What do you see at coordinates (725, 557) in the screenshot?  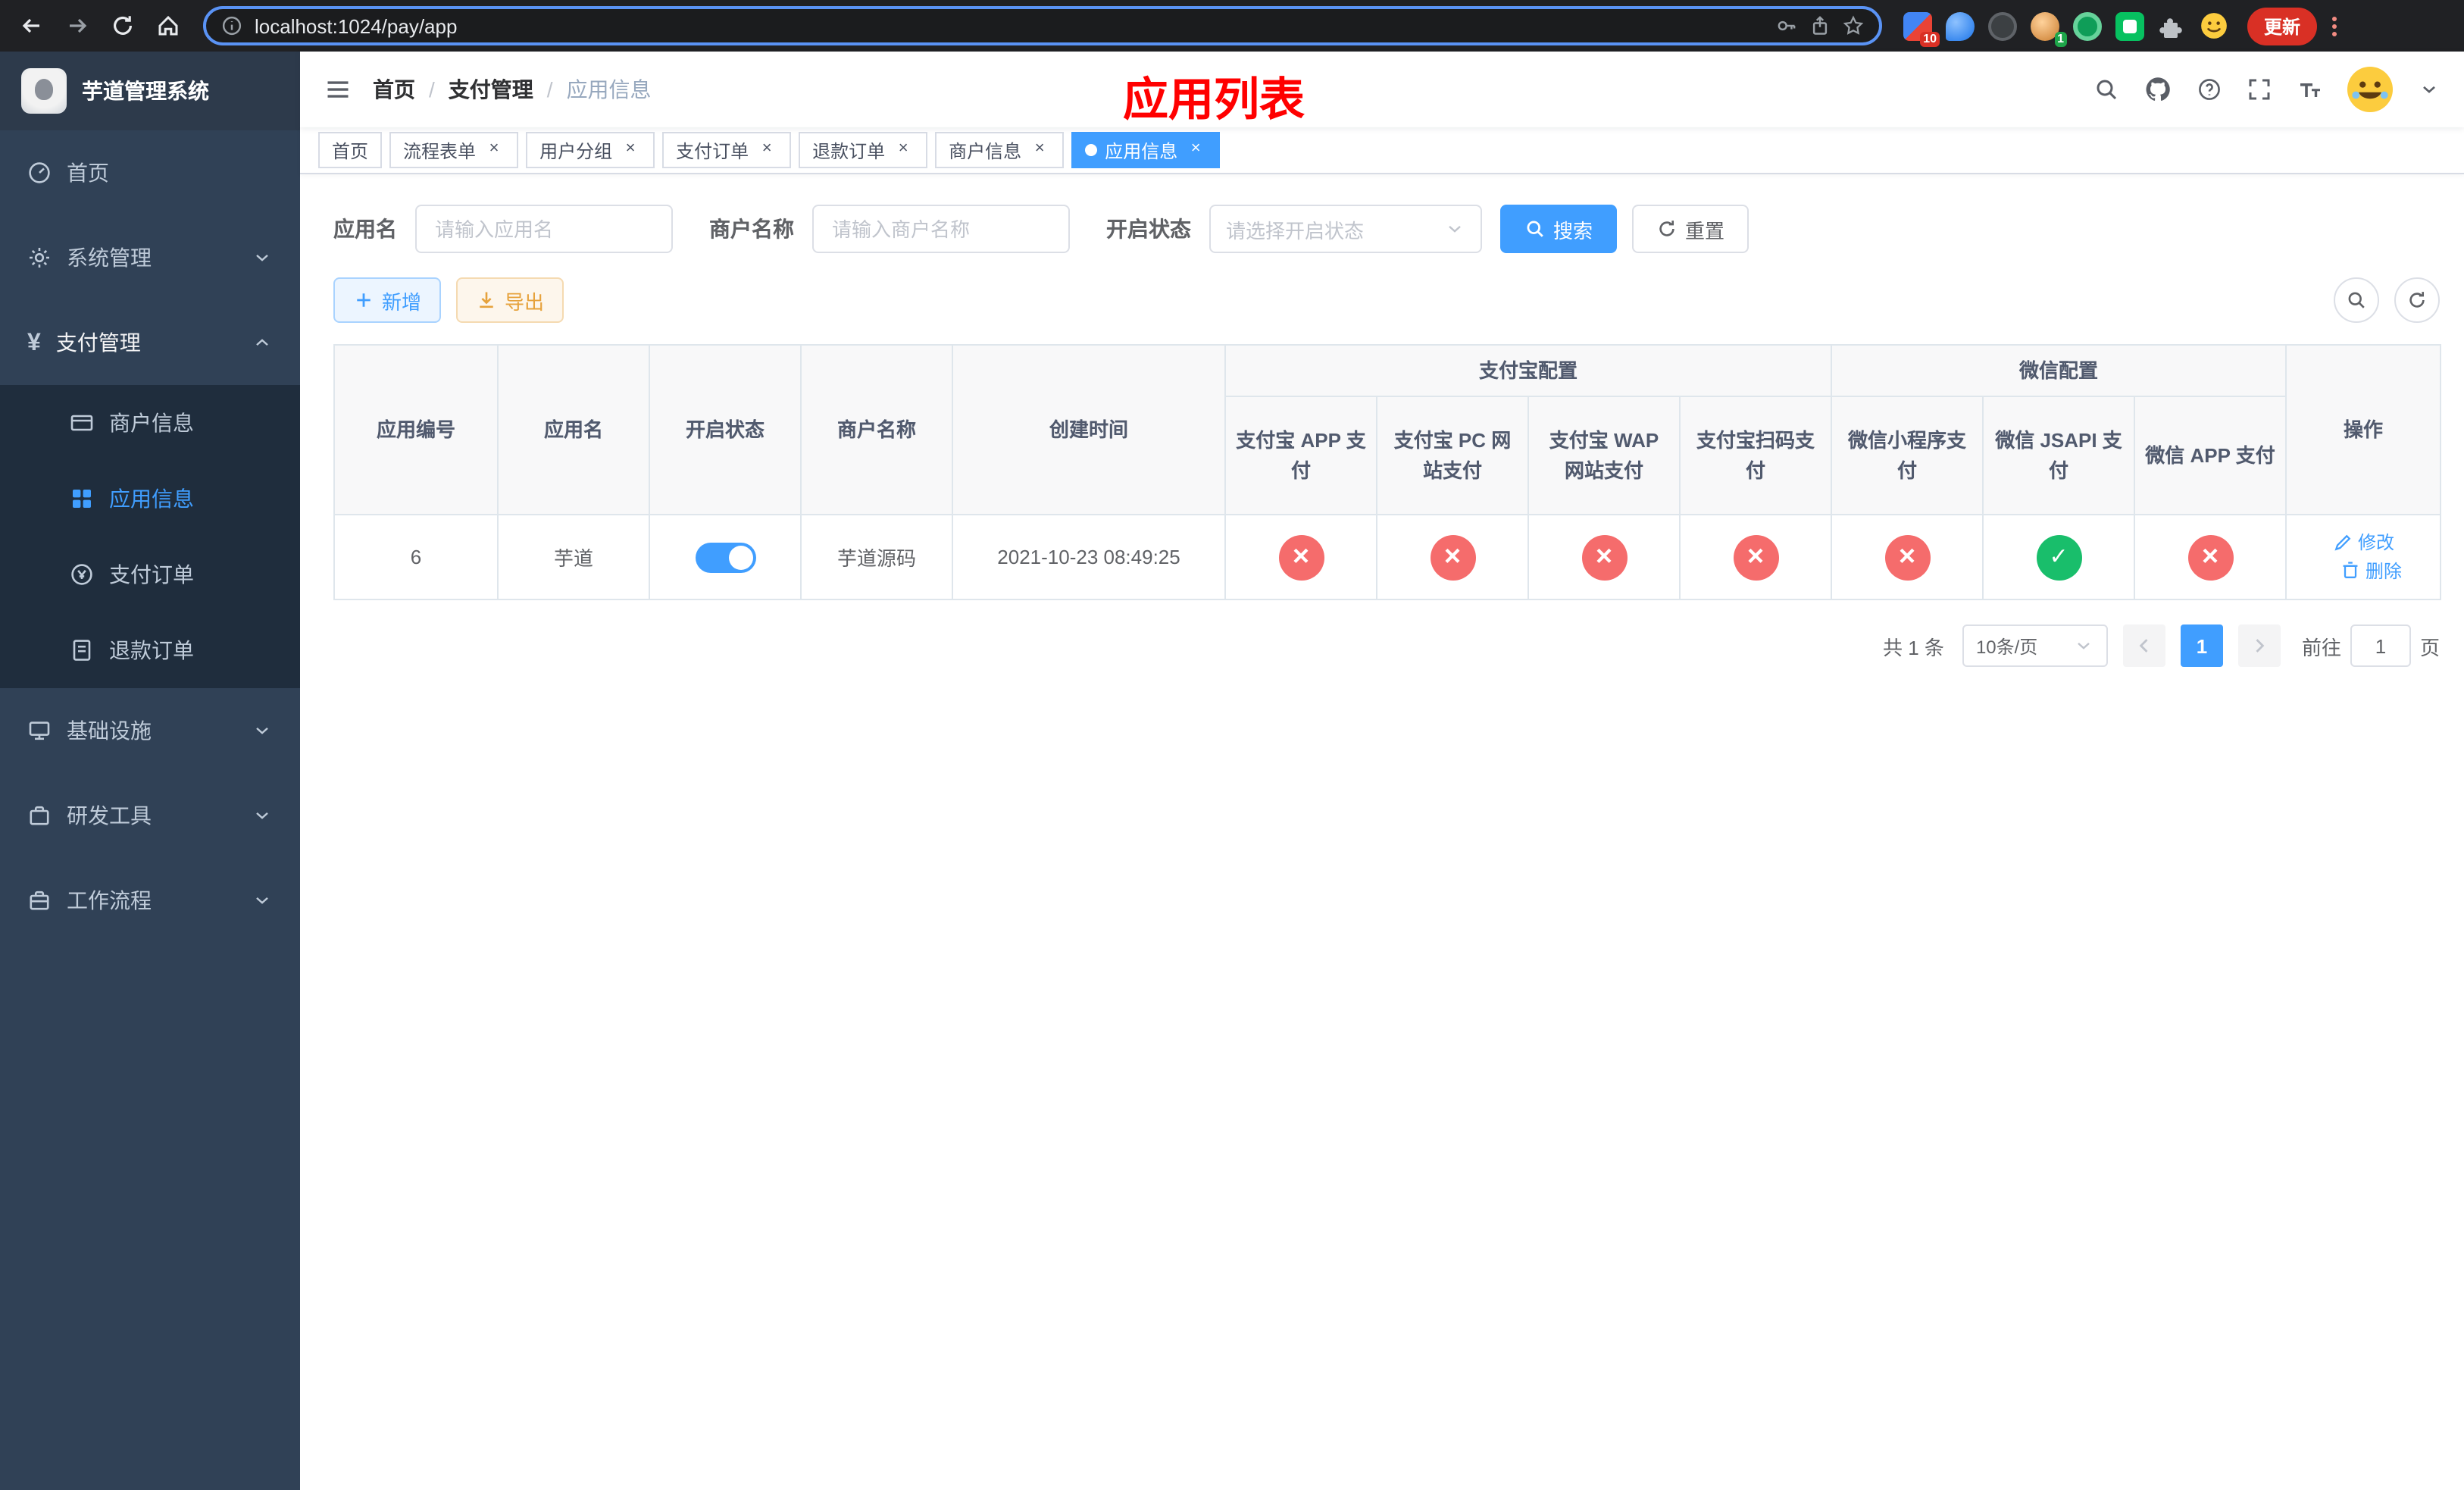 I see `status-toggle` at bounding box center [725, 557].